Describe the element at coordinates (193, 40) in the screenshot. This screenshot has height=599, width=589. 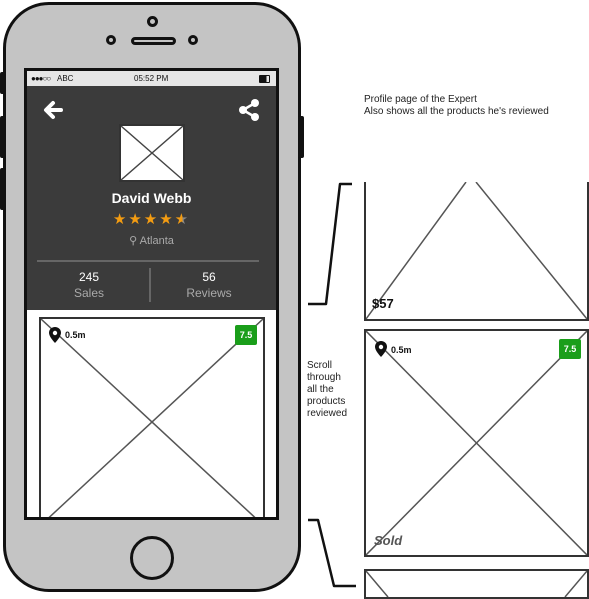
I see `proximity-sensor` at that location.